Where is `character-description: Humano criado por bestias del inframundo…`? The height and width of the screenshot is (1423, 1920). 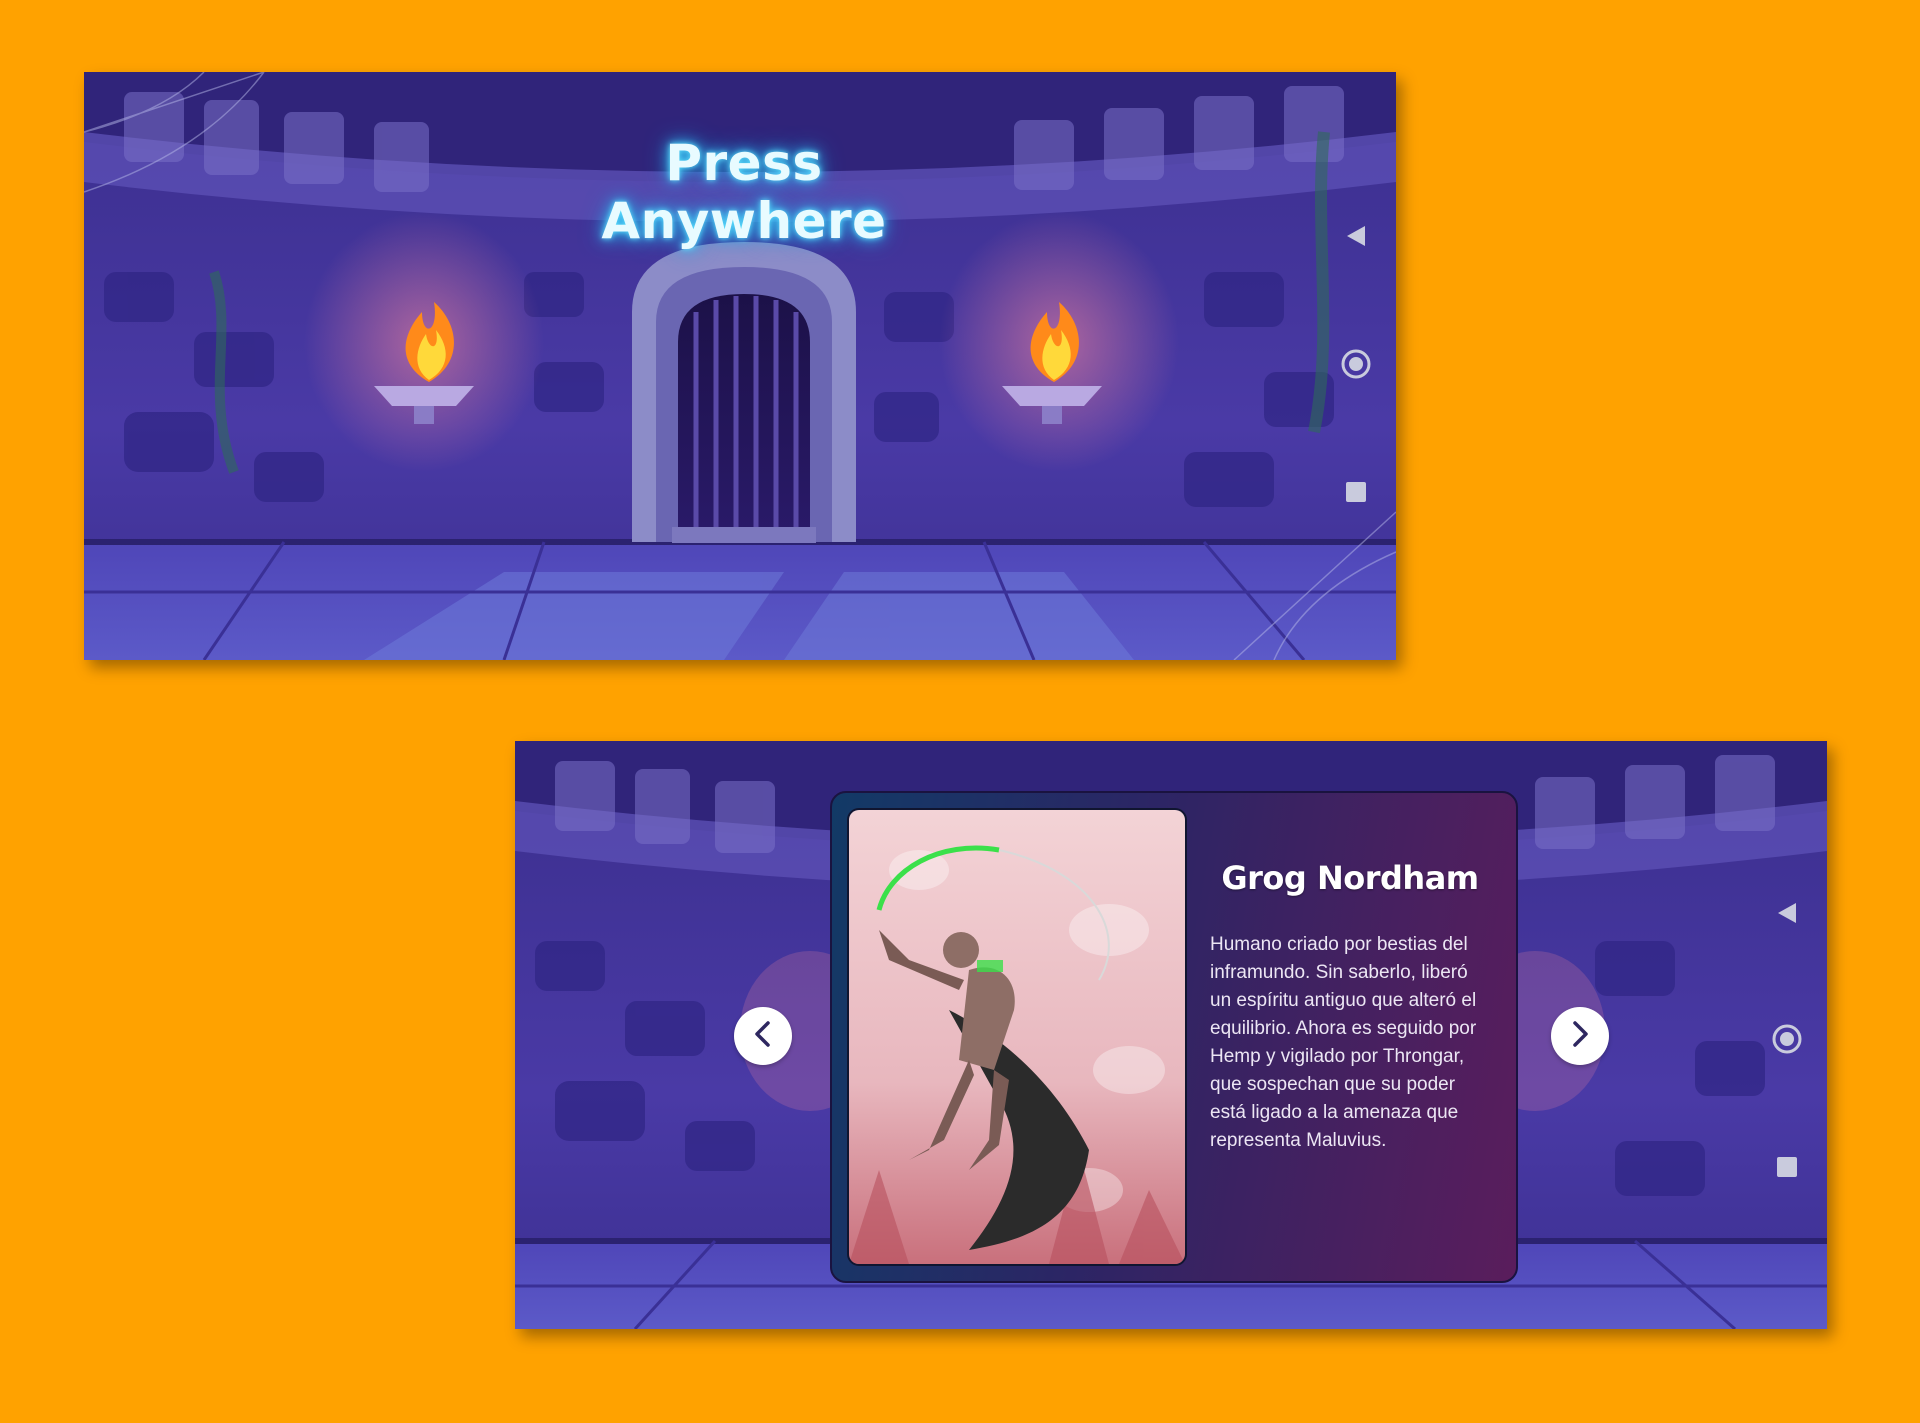 character-description: Humano criado por bestias del inframundo… is located at coordinates (1343, 1042).